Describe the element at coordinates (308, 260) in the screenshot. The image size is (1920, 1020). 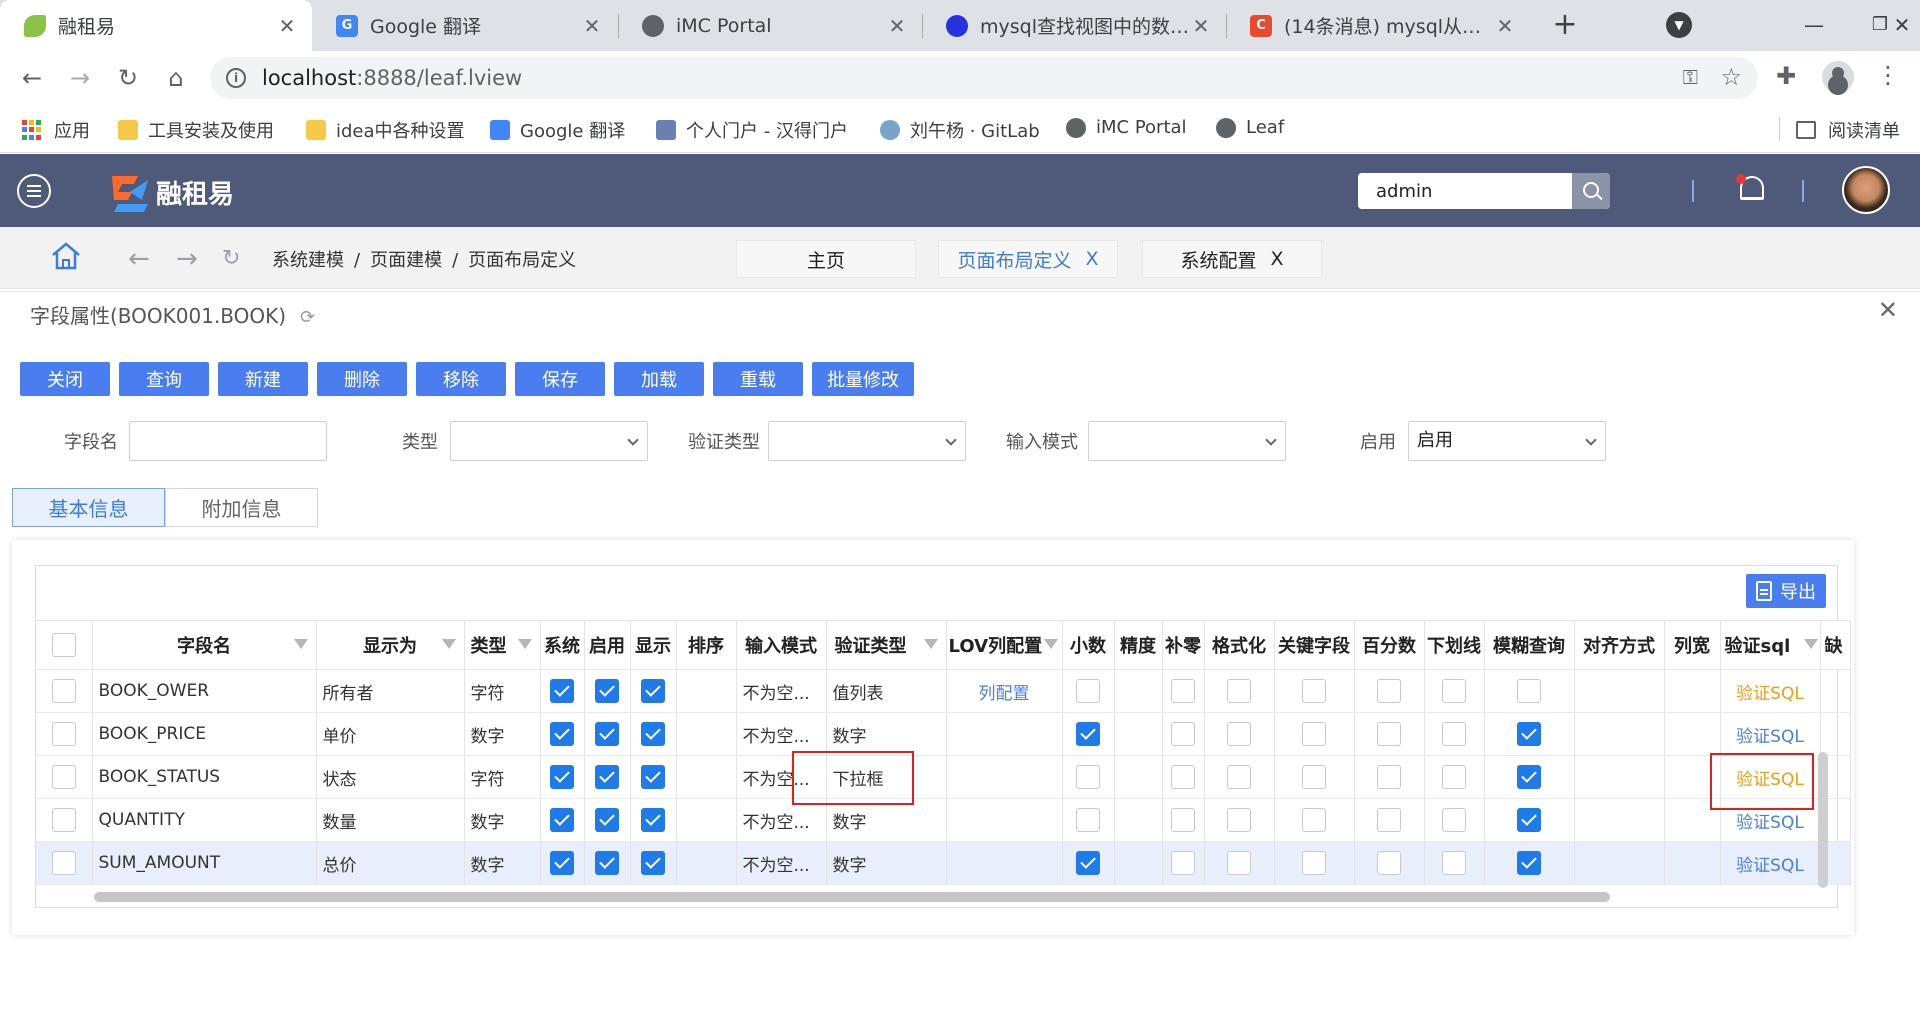
I see `breadcrumb-item: 系统建模` at that location.